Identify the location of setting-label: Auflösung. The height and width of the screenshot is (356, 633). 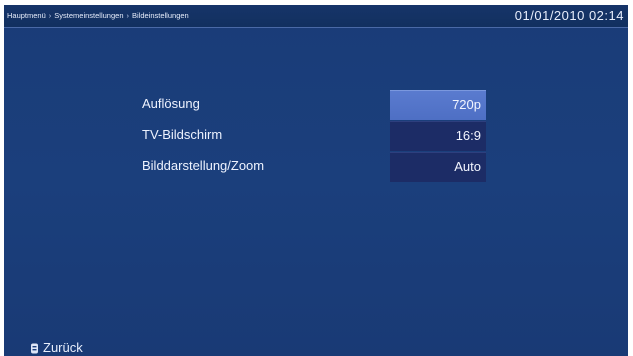
(171, 103).